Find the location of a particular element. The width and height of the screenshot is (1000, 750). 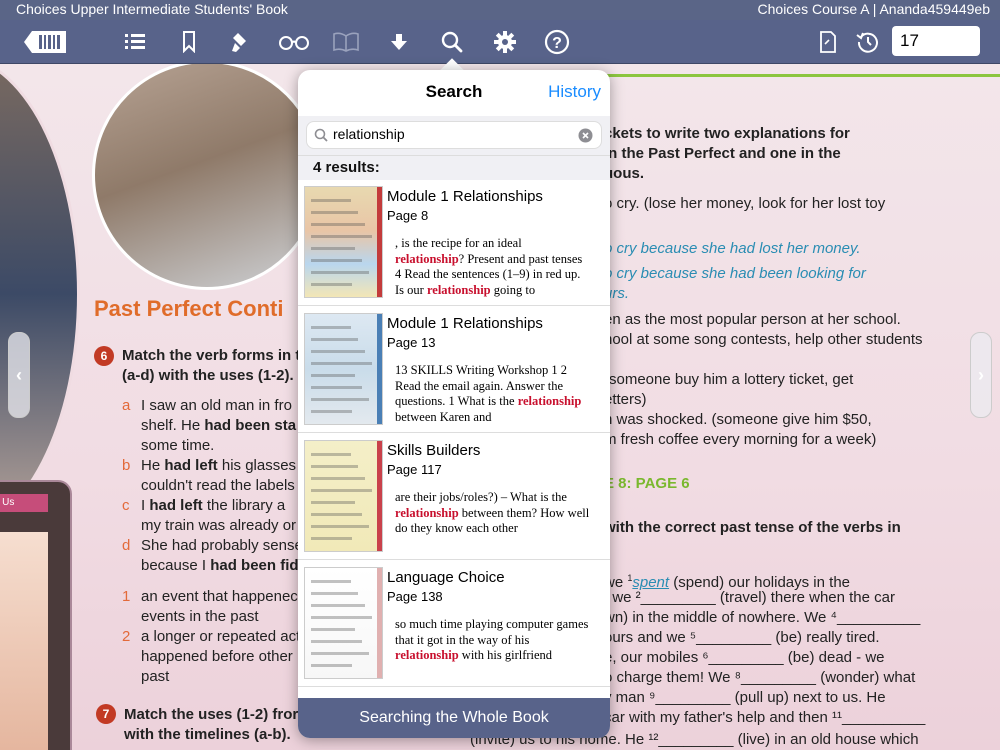

right-intro-2: in the Past Perfect and one in the is located at coordinates (722, 153).